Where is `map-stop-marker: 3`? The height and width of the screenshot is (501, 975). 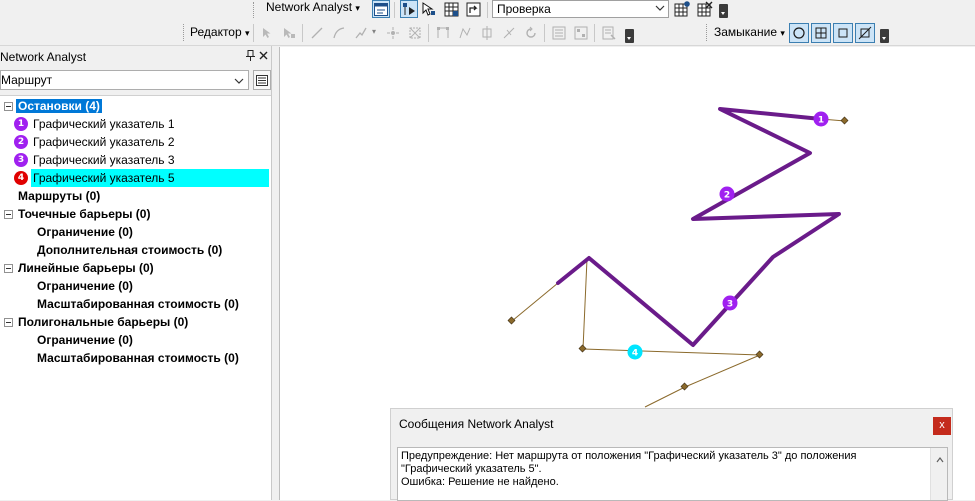
map-stop-marker: 3 is located at coordinates (730, 303).